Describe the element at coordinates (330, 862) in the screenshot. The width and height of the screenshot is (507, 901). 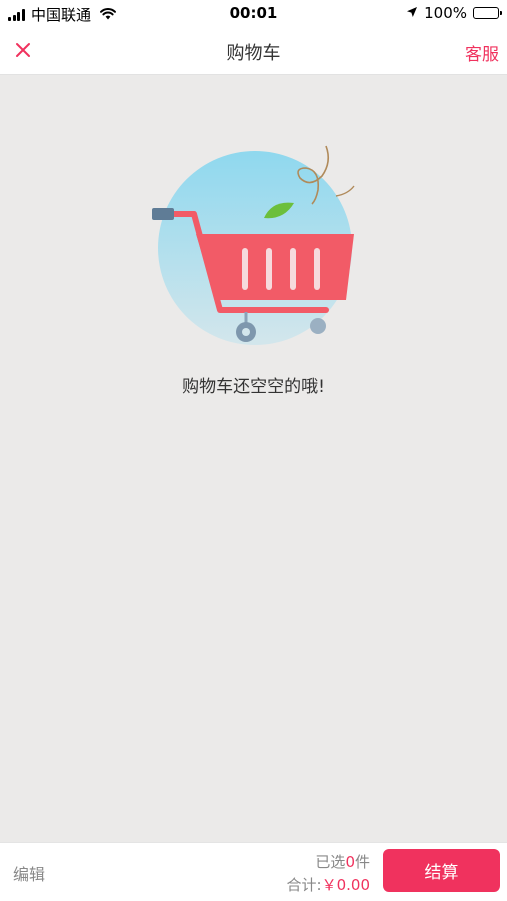
I see `selected-prefix: 已选` at that location.